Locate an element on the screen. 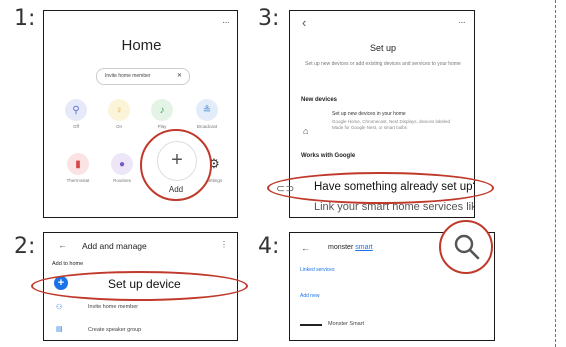 This screenshot has height=347, width=566. more-vert-icon: ⋮ is located at coordinates (224, 244).